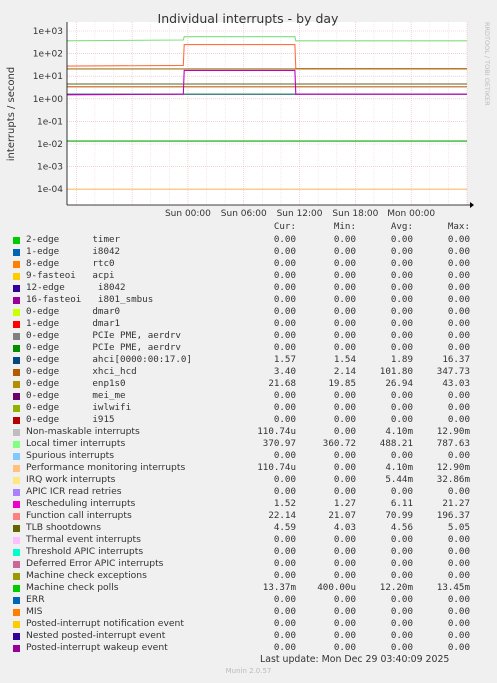  I want to click on legend-label: Machine check exceptions, so click(86, 575).